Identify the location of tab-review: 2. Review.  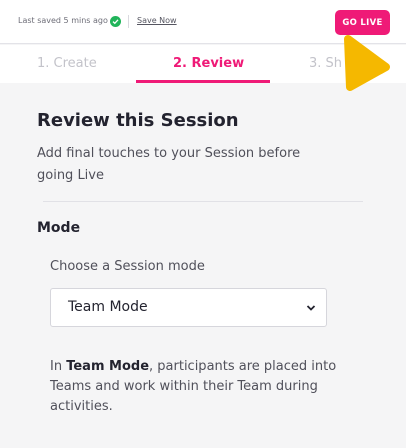
(208, 63).